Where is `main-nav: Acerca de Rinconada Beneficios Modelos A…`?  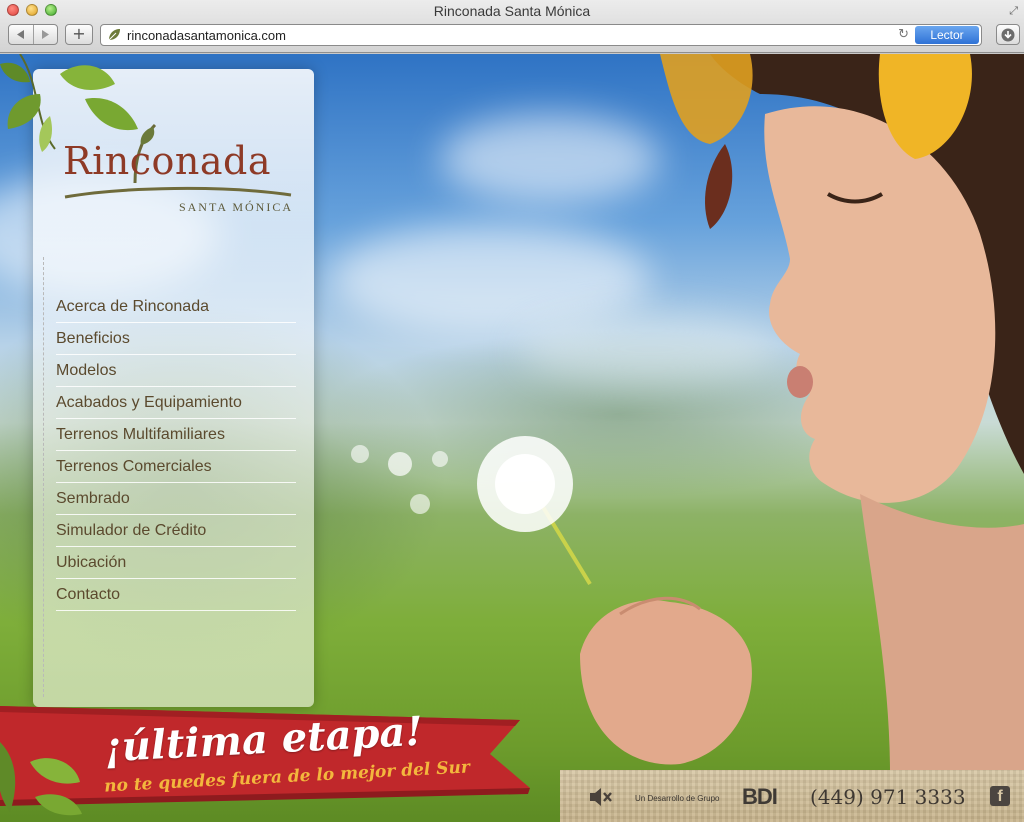
main-nav: Acerca de Rinconada Beneficios Modelos A… is located at coordinates (176, 451).